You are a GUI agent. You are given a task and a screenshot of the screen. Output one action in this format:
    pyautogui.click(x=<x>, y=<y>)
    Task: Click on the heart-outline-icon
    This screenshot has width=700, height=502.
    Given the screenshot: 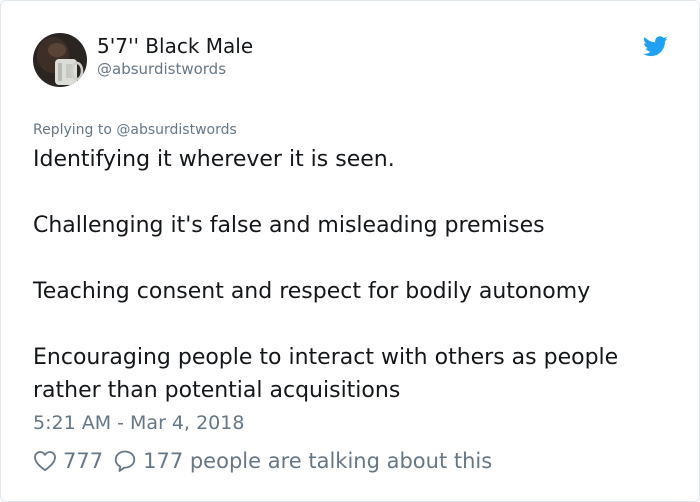 What is the action you would take?
    pyautogui.click(x=45, y=461)
    